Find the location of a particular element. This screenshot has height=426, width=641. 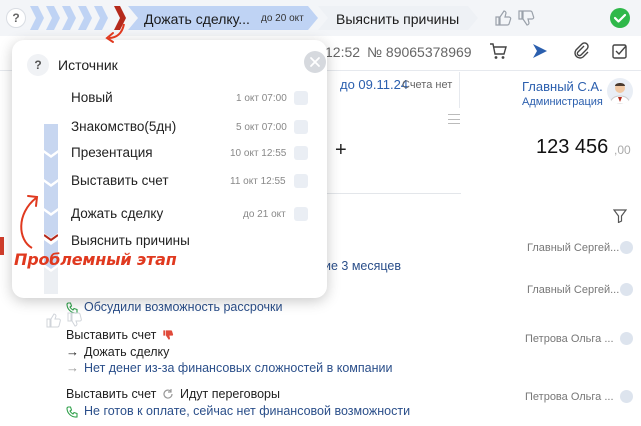

popup-stage-date: 10 окт 12:55 is located at coordinates (258, 153).